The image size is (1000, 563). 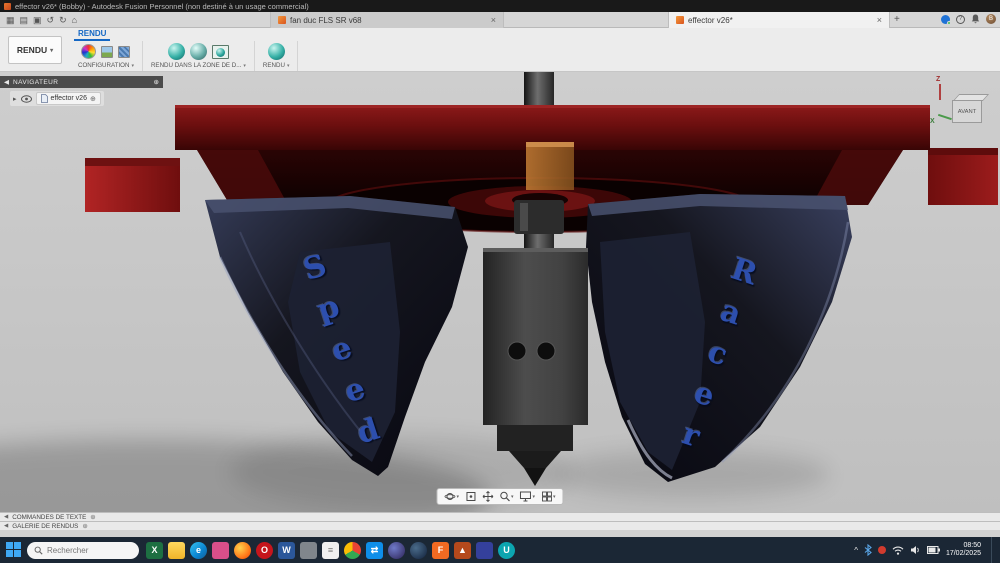 What do you see at coordinates (856, 550) in the screenshot?
I see `hidden-icons-chevron: ^` at bounding box center [856, 550].